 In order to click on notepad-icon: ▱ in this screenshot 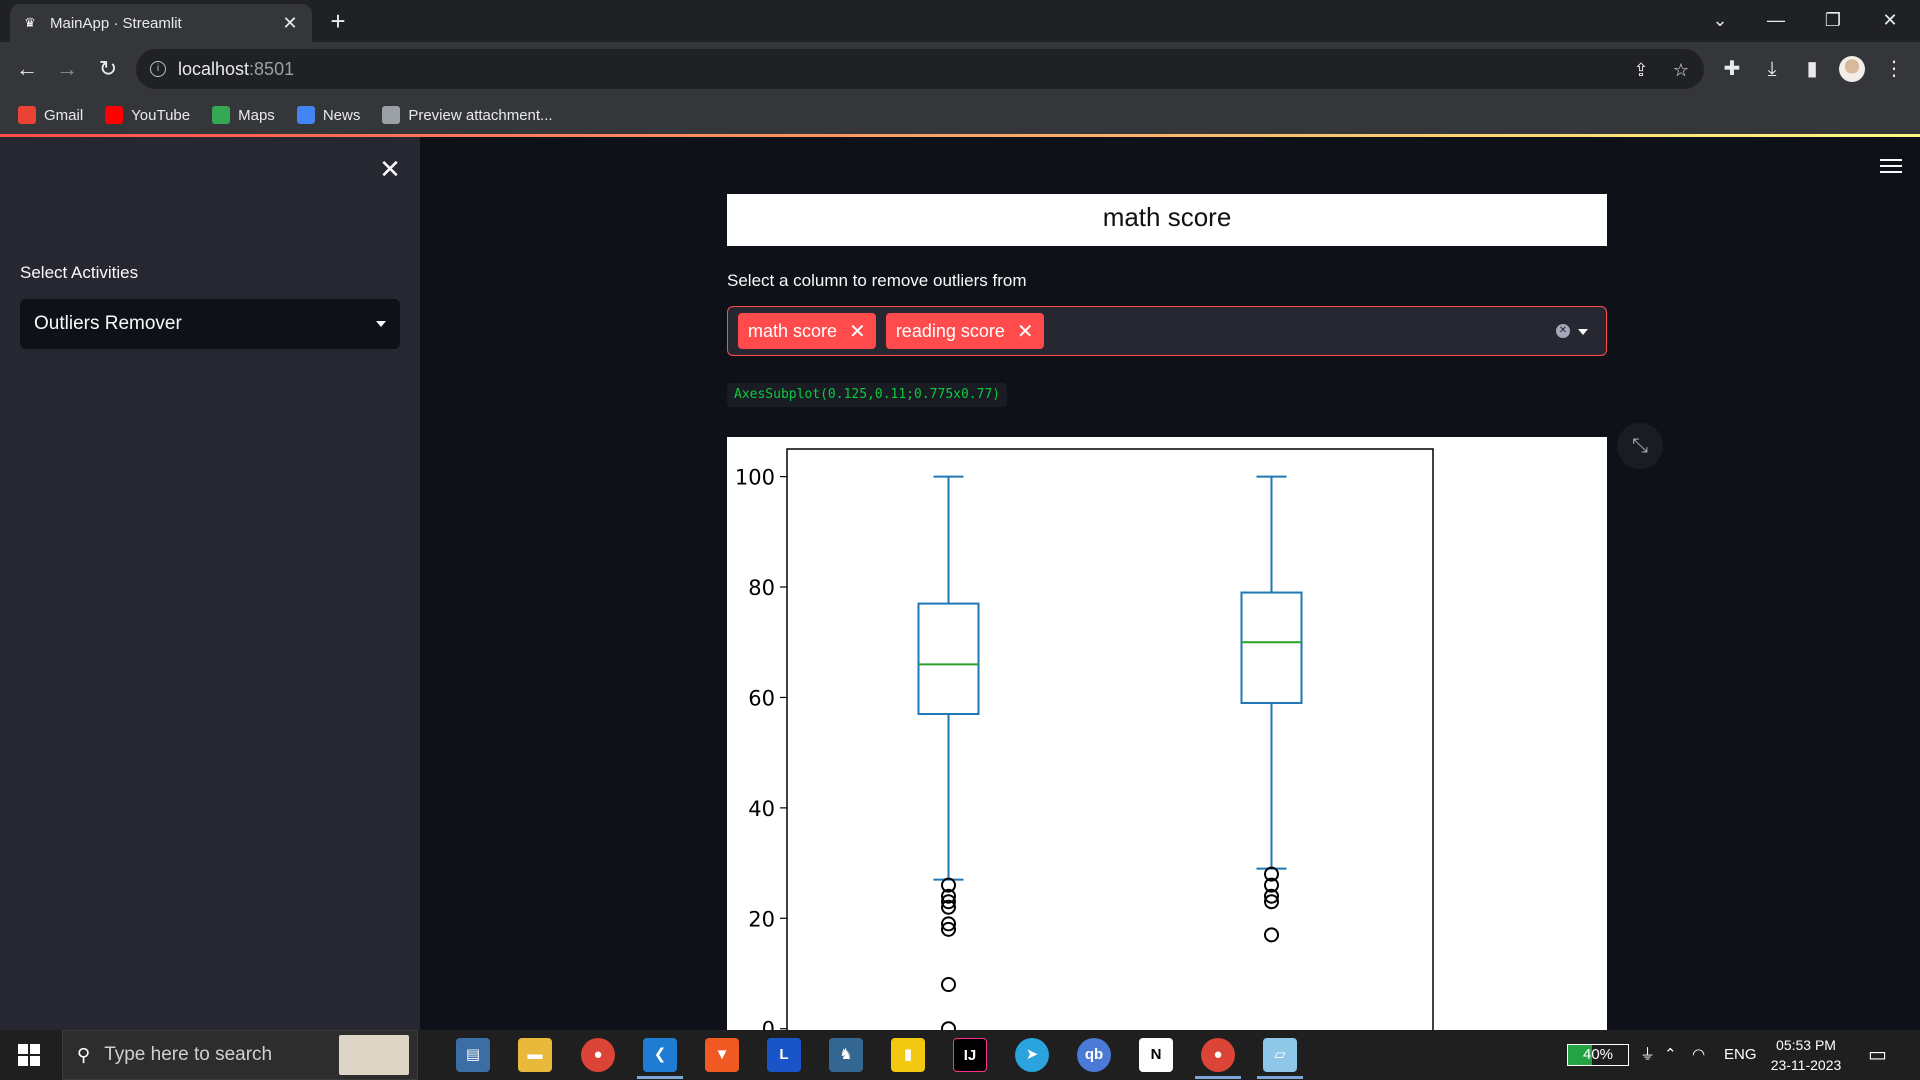, I will do `click(1280, 1055)`.